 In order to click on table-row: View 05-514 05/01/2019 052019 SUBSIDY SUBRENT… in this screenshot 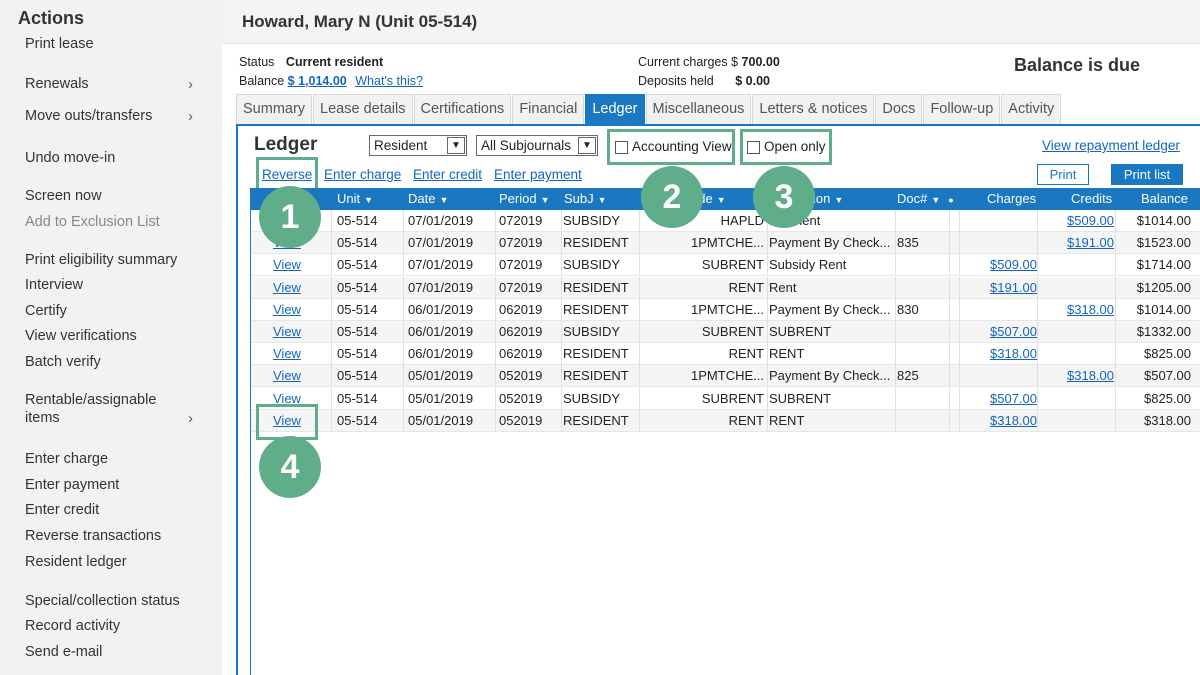, I will do `click(725, 398)`.